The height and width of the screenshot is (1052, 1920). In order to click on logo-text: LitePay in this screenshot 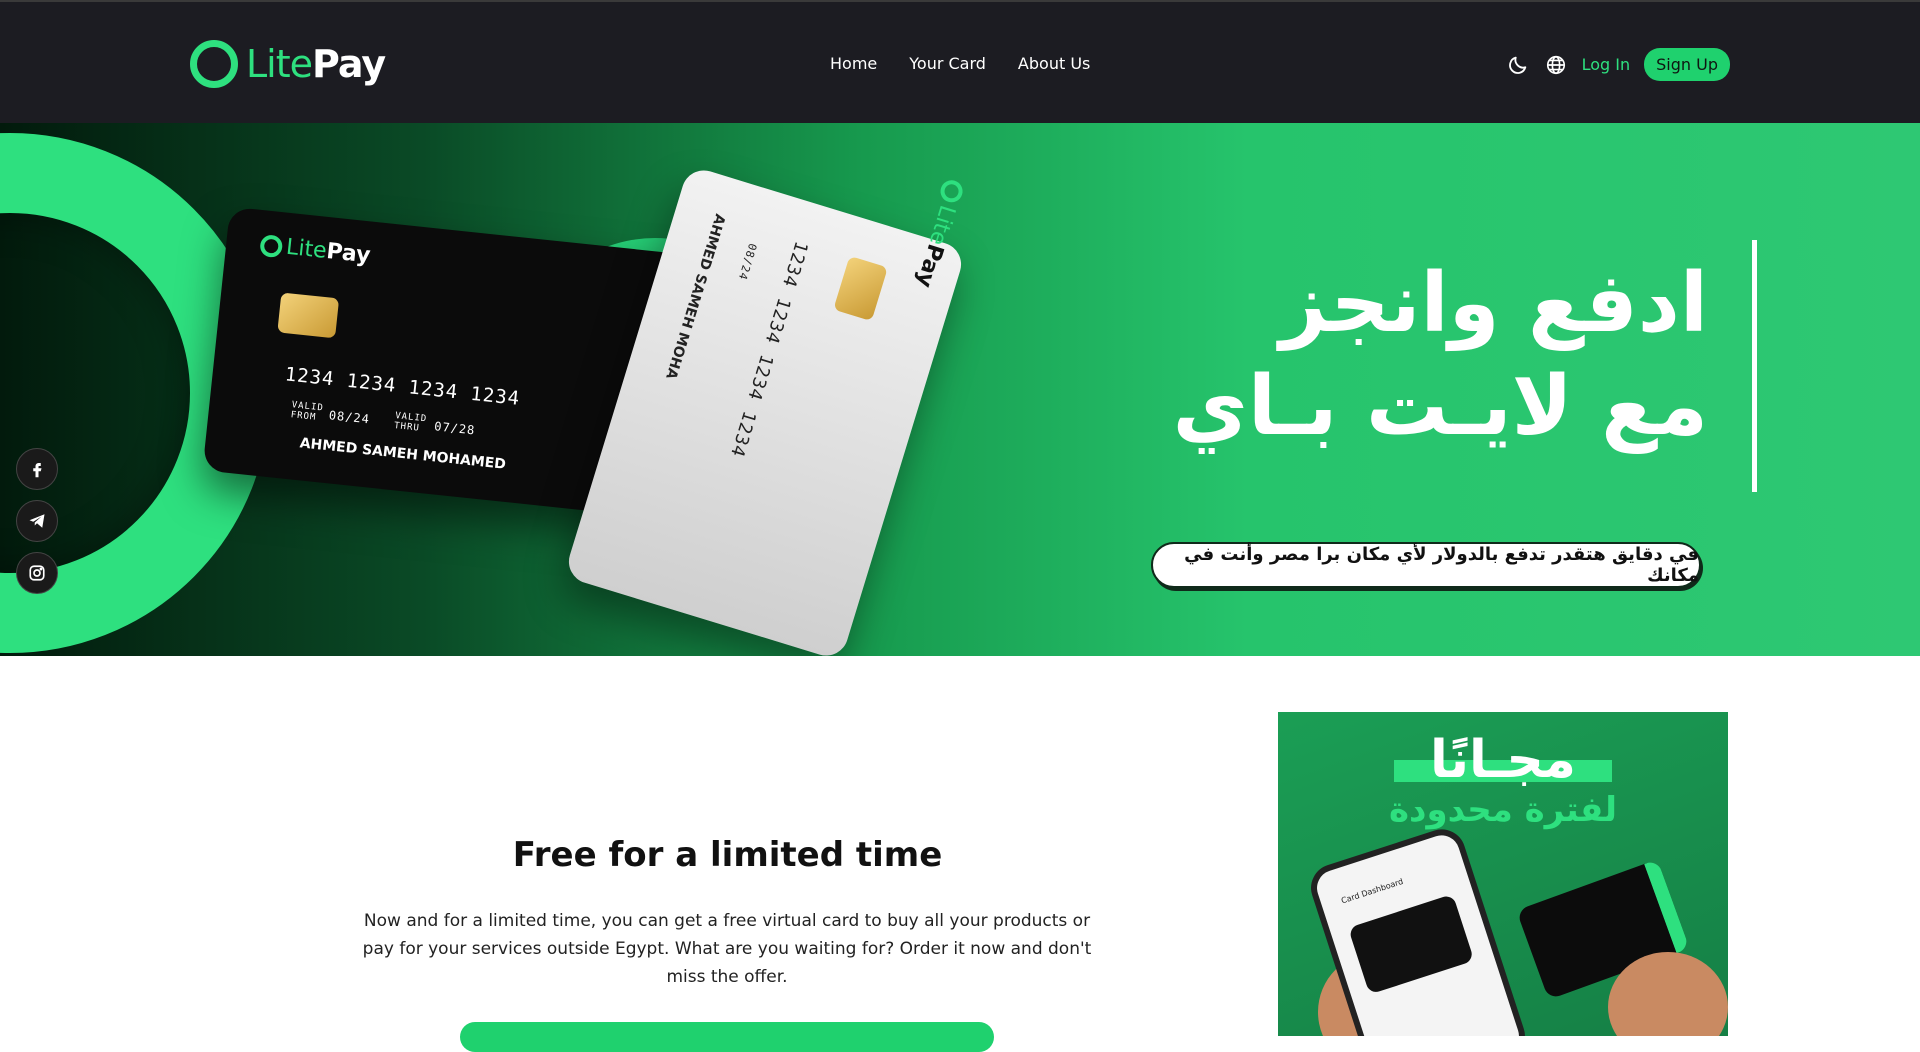, I will do `click(316, 64)`.